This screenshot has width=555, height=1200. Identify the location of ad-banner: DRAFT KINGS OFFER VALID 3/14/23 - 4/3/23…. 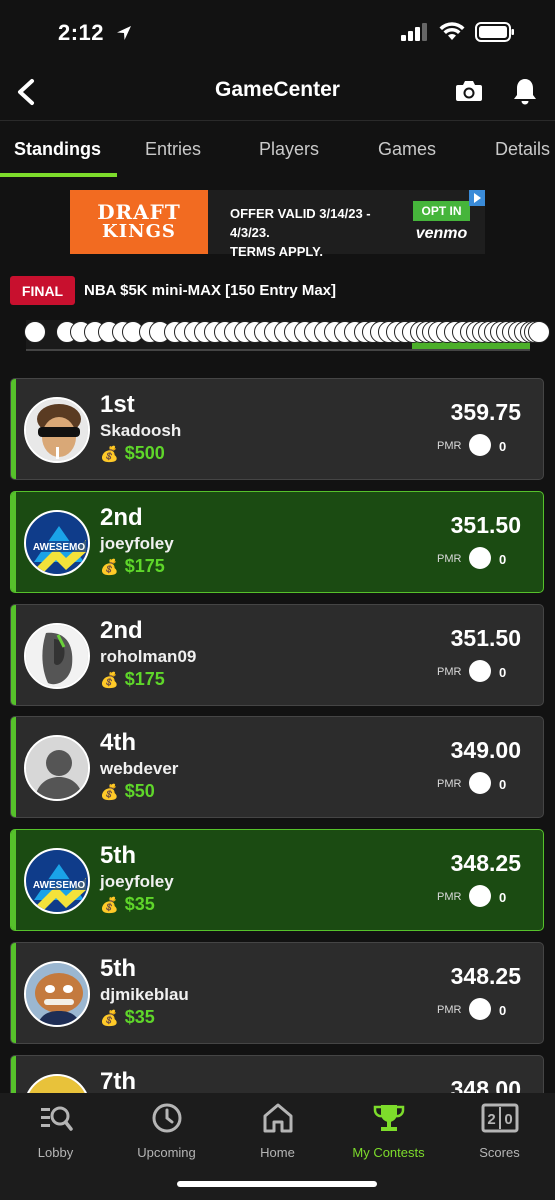
(277, 224).